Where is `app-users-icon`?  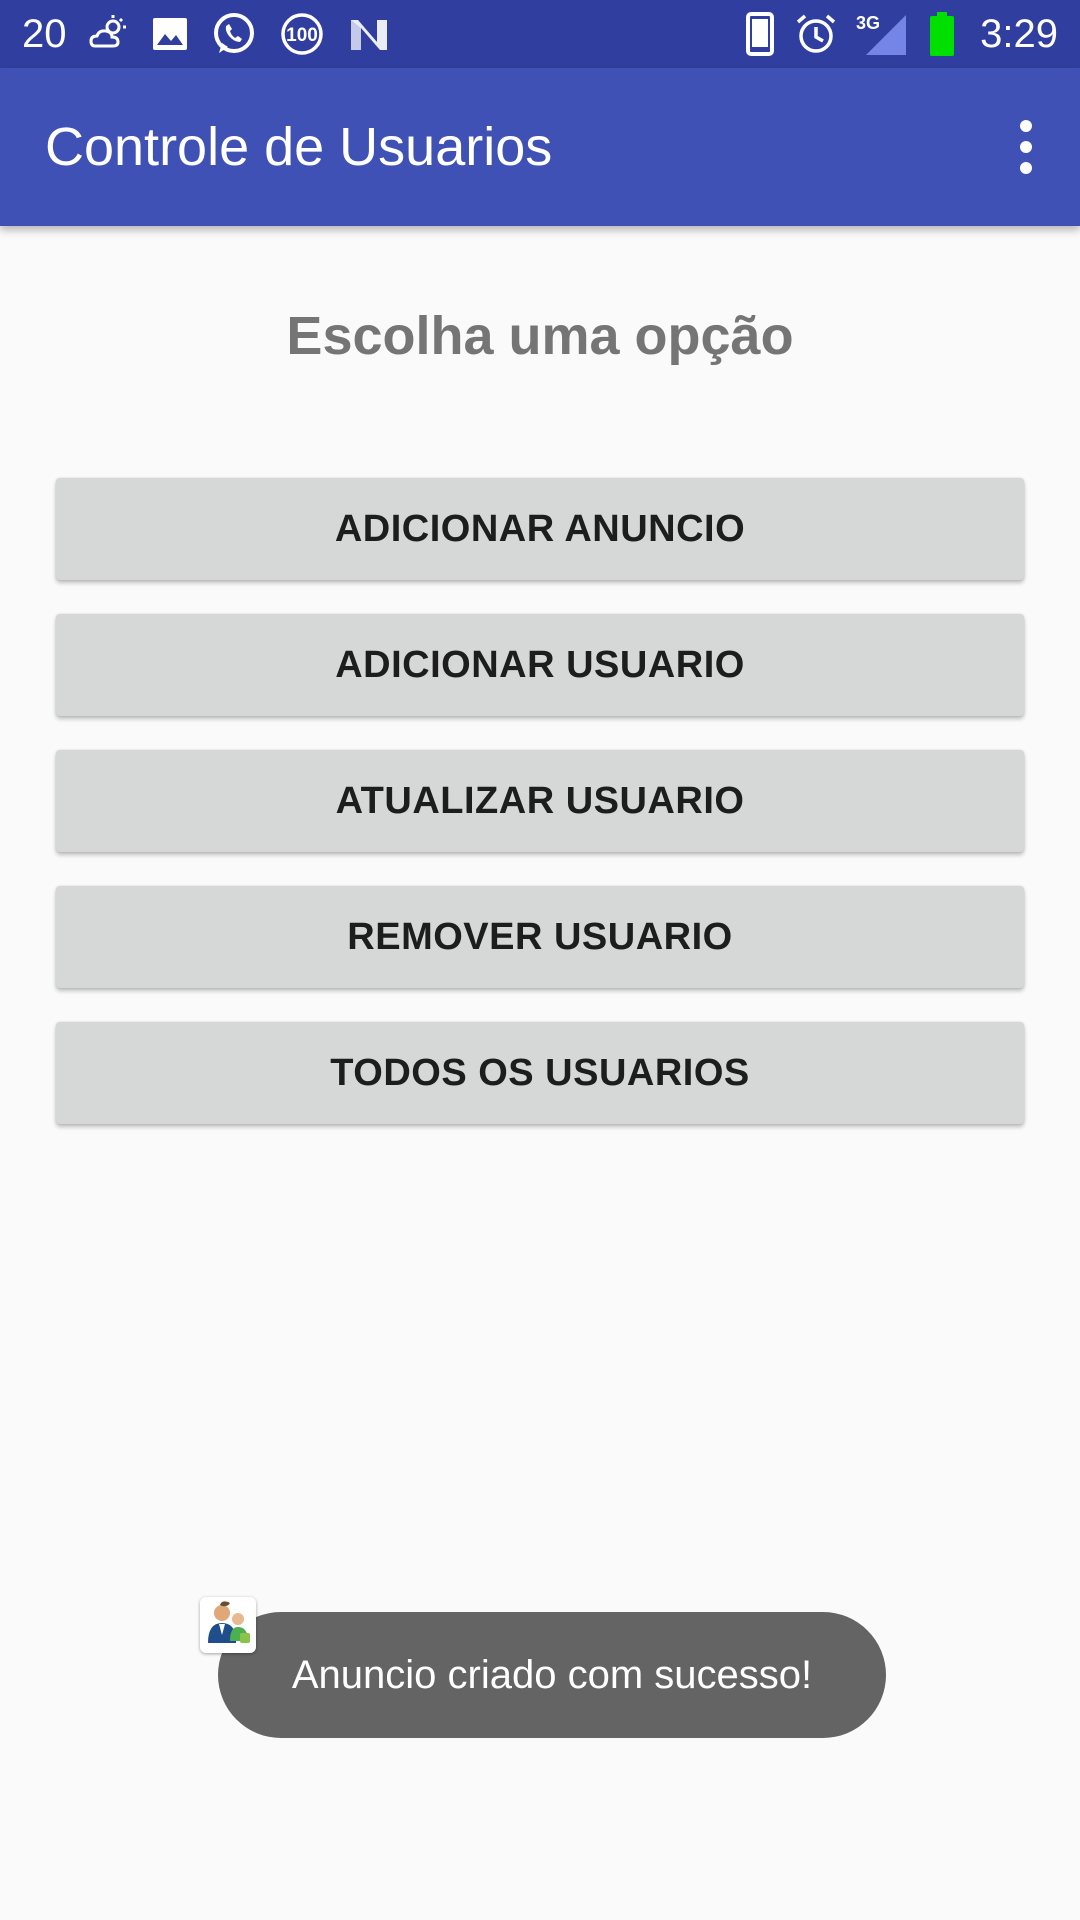 app-users-icon is located at coordinates (228, 1625).